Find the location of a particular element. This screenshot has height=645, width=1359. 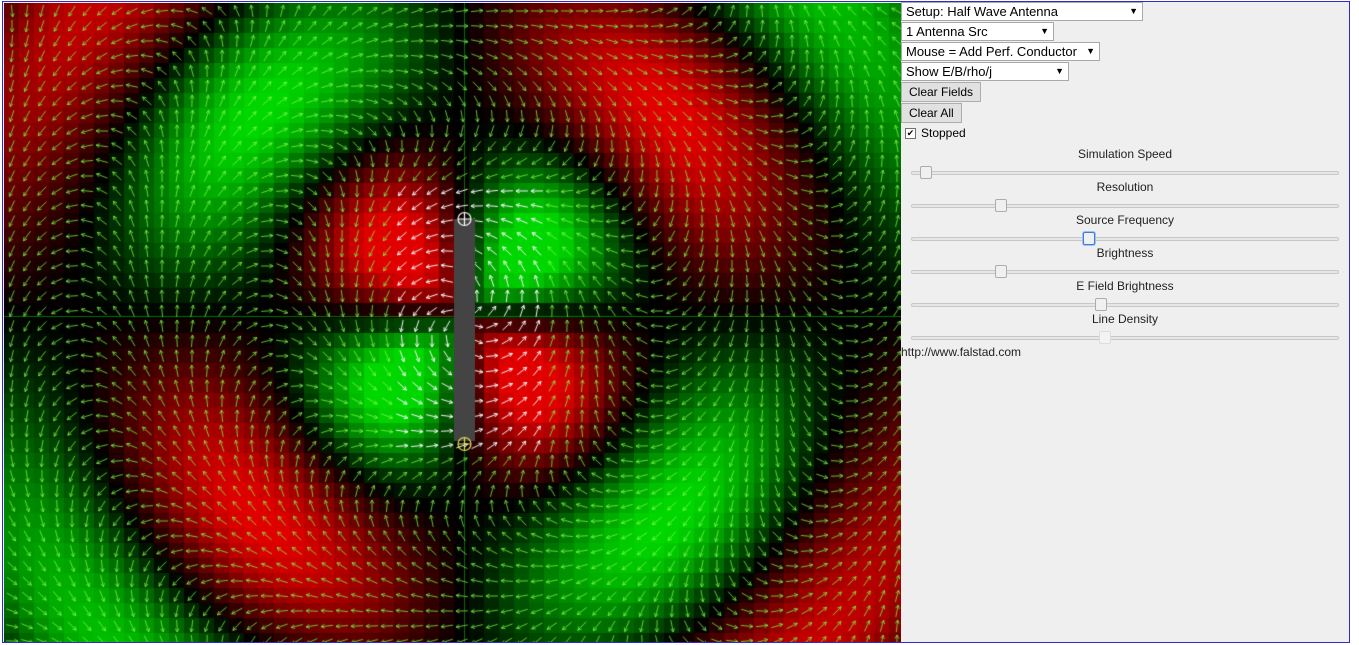

source-select: 1 Antenna Src ▼ is located at coordinates (977, 31).